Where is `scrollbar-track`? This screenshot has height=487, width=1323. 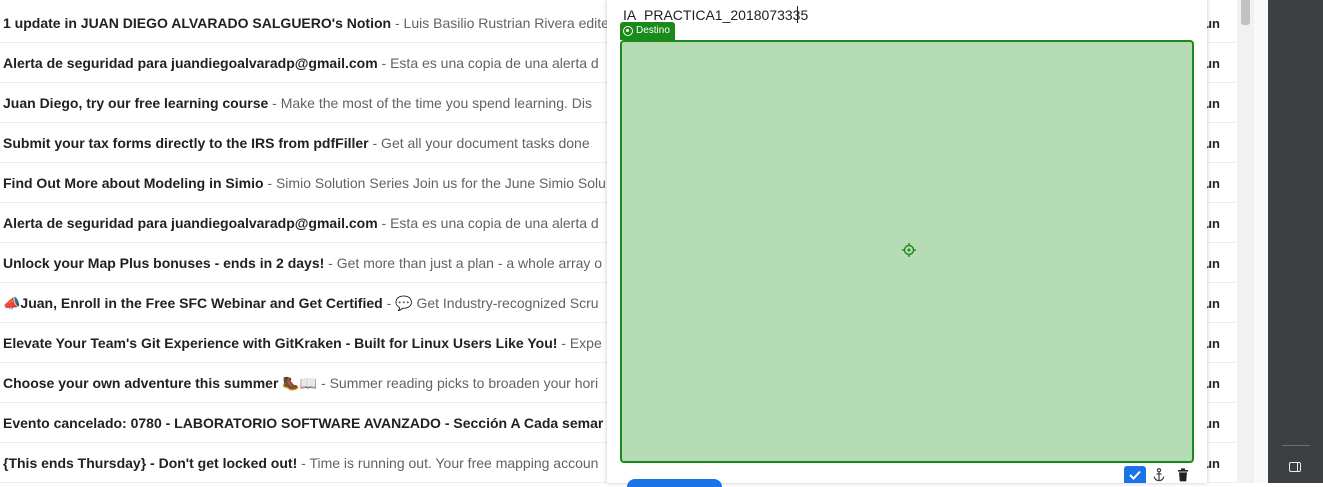
scrollbar-track is located at coordinates (1245, 241).